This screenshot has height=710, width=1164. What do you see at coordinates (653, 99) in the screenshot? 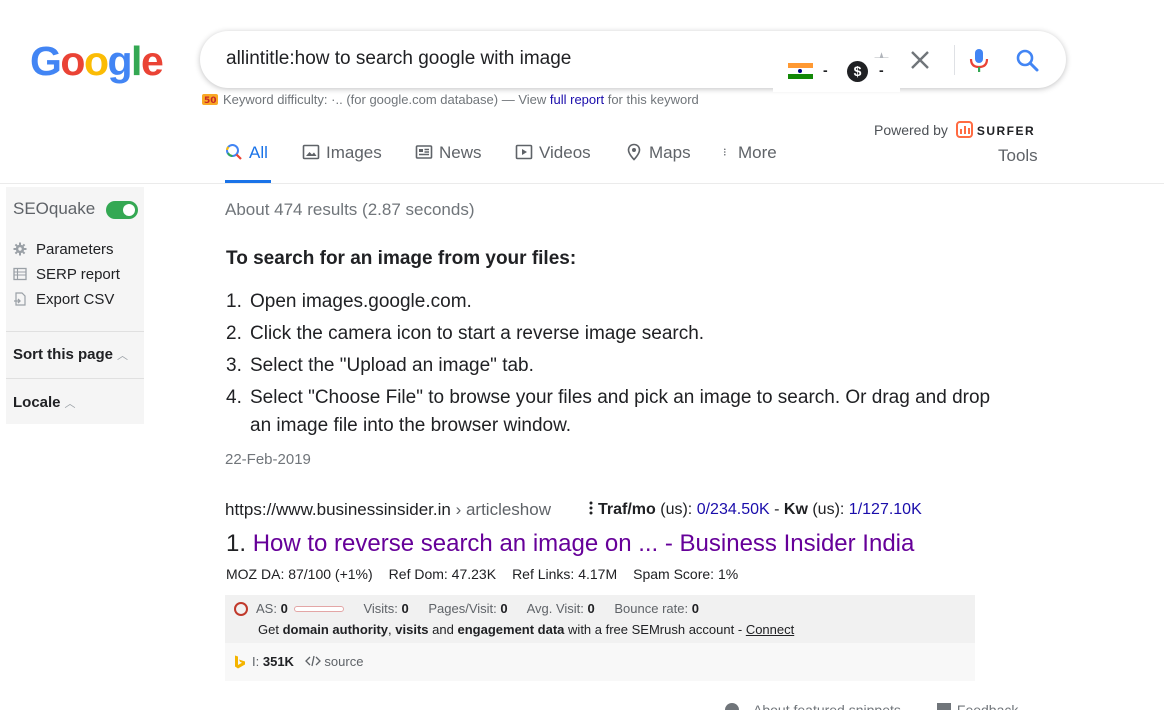
I see `keyword-difficulty-suffix: for this keyword` at bounding box center [653, 99].